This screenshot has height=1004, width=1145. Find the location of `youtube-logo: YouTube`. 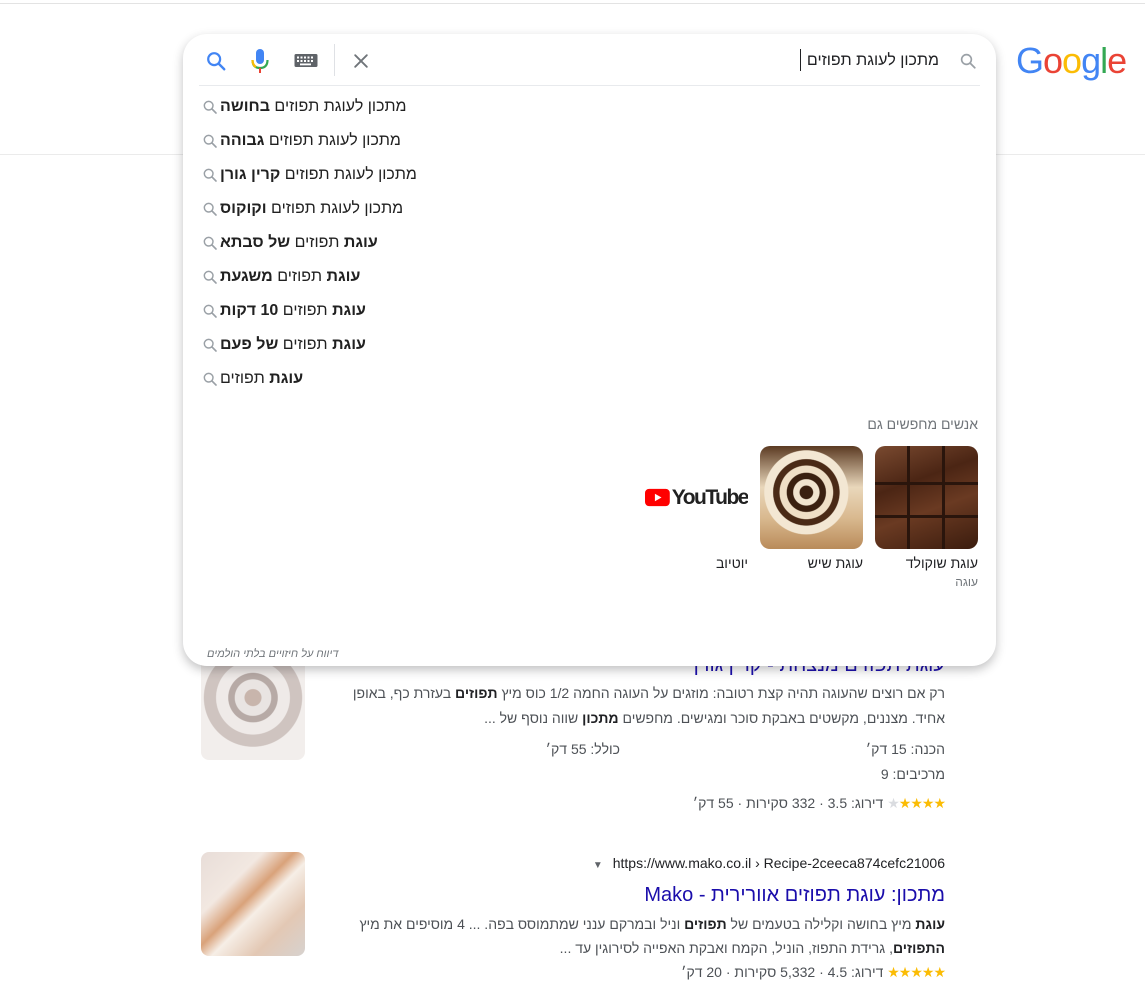

youtube-logo: YouTube is located at coordinates (696, 497).